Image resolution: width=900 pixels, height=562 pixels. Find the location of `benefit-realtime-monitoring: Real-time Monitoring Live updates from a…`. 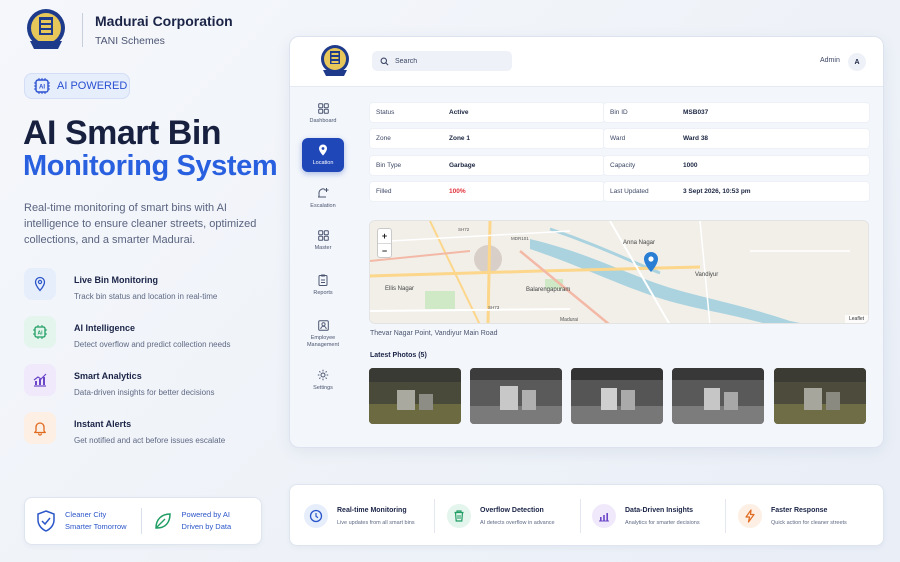

benefit-realtime-monitoring: Real-time Monitoring Live updates from a… is located at coordinates (359, 516).